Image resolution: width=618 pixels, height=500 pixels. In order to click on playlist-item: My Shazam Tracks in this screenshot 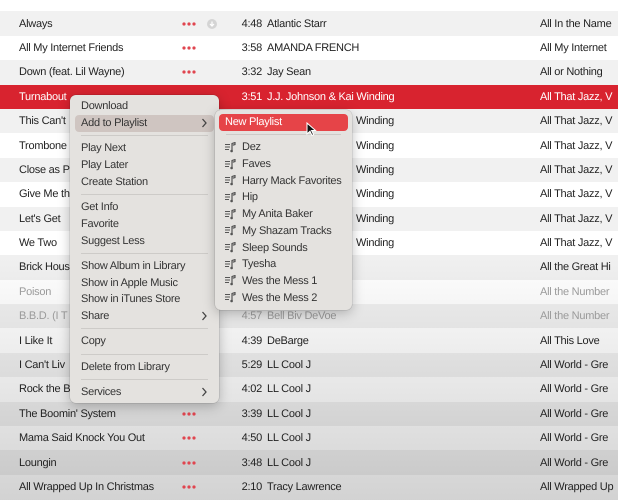, I will do `click(283, 231)`.